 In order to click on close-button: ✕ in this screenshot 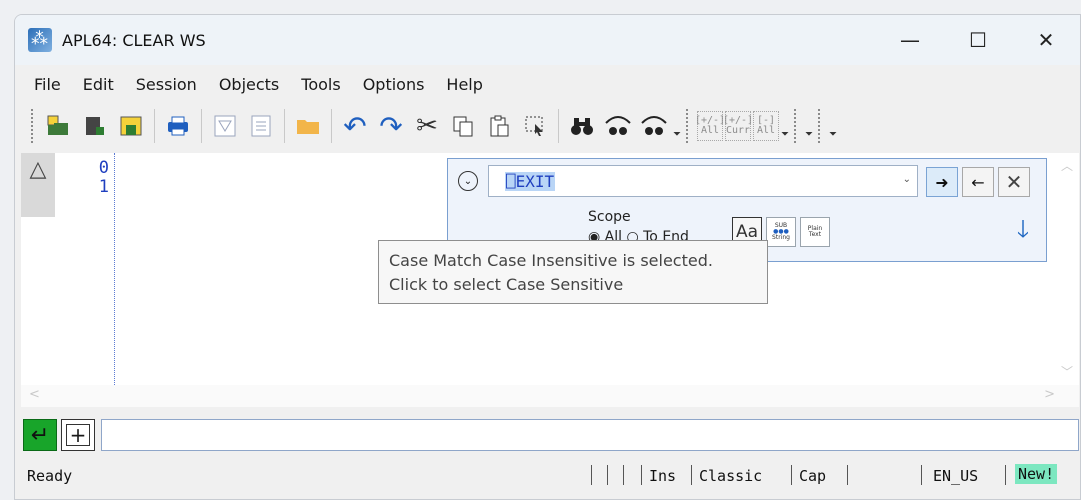, I will do `click(1046, 40)`.